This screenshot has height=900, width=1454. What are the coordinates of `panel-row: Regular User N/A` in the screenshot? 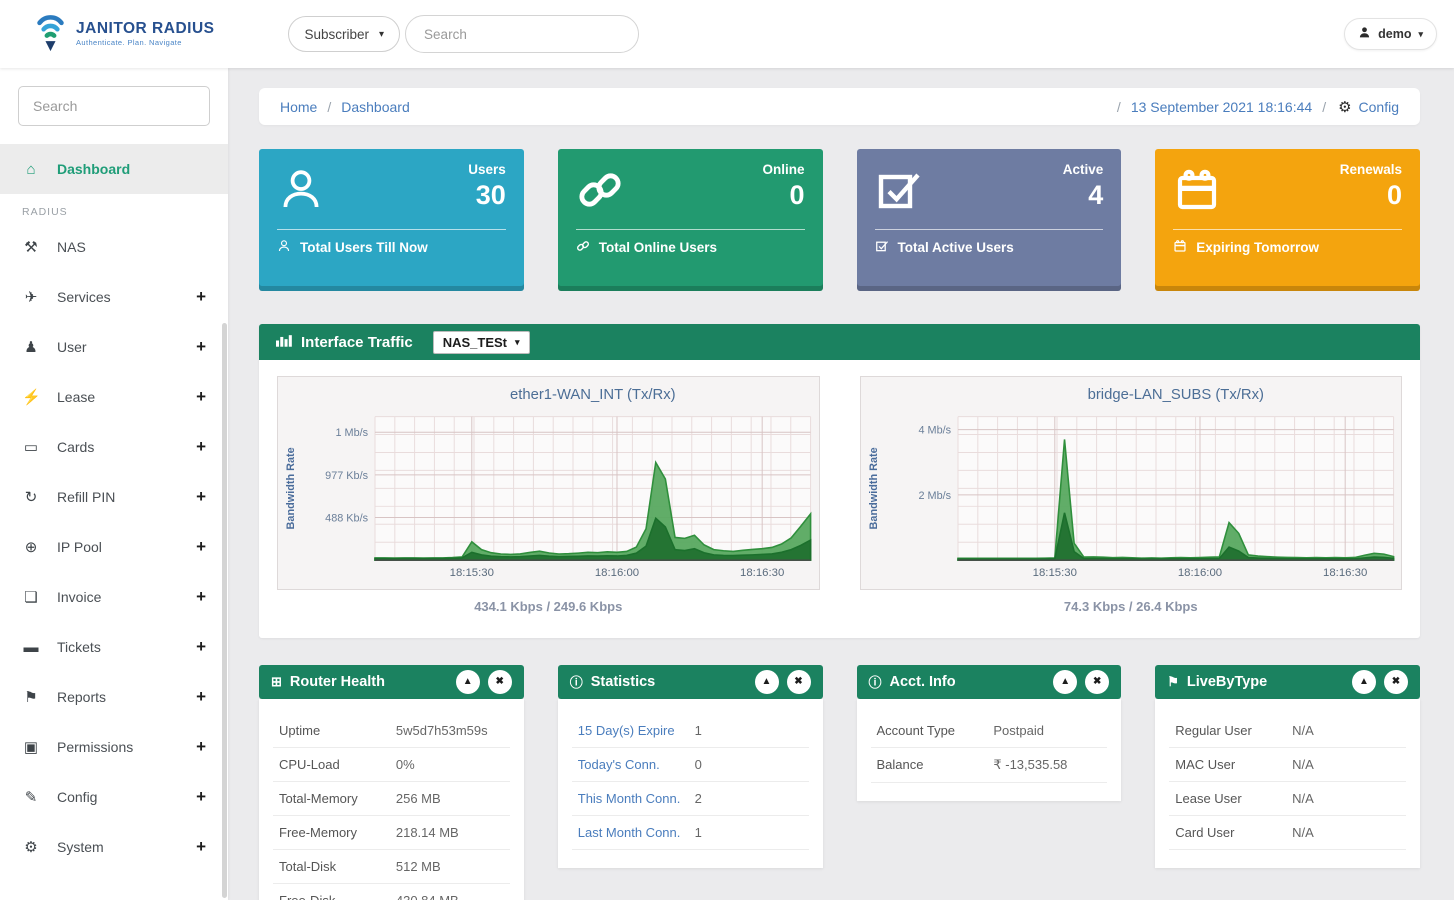 It's located at (1287, 730).